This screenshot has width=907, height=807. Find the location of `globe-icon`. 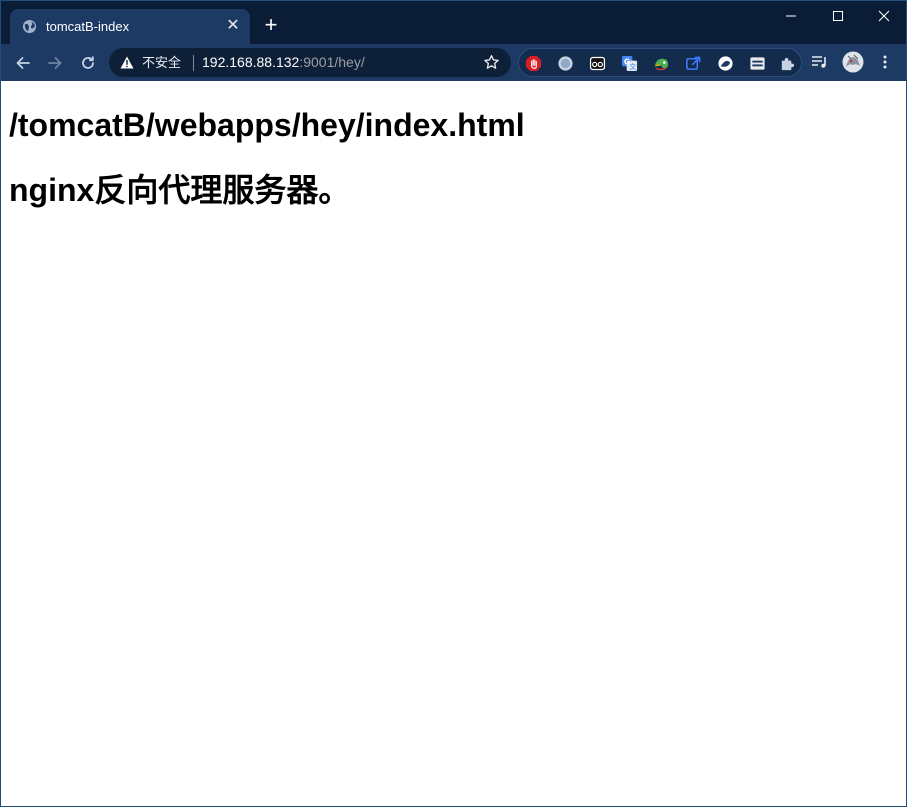

globe-icon is located at coordinates (29, 26).